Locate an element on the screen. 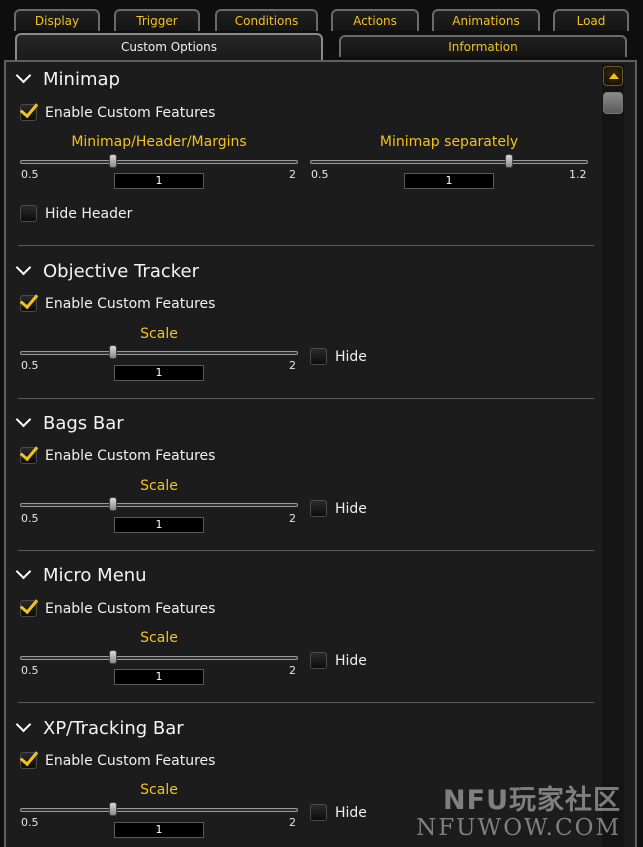 This screenshot has width=643, height=847. checkbox-label: Hide Header is located at coordinates (89, 214).